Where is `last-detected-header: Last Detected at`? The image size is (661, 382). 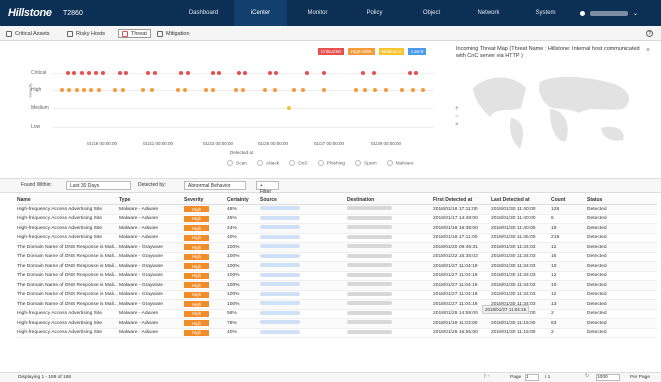 last-detected-header: Last Detected at is located at coordinates (521, 200).